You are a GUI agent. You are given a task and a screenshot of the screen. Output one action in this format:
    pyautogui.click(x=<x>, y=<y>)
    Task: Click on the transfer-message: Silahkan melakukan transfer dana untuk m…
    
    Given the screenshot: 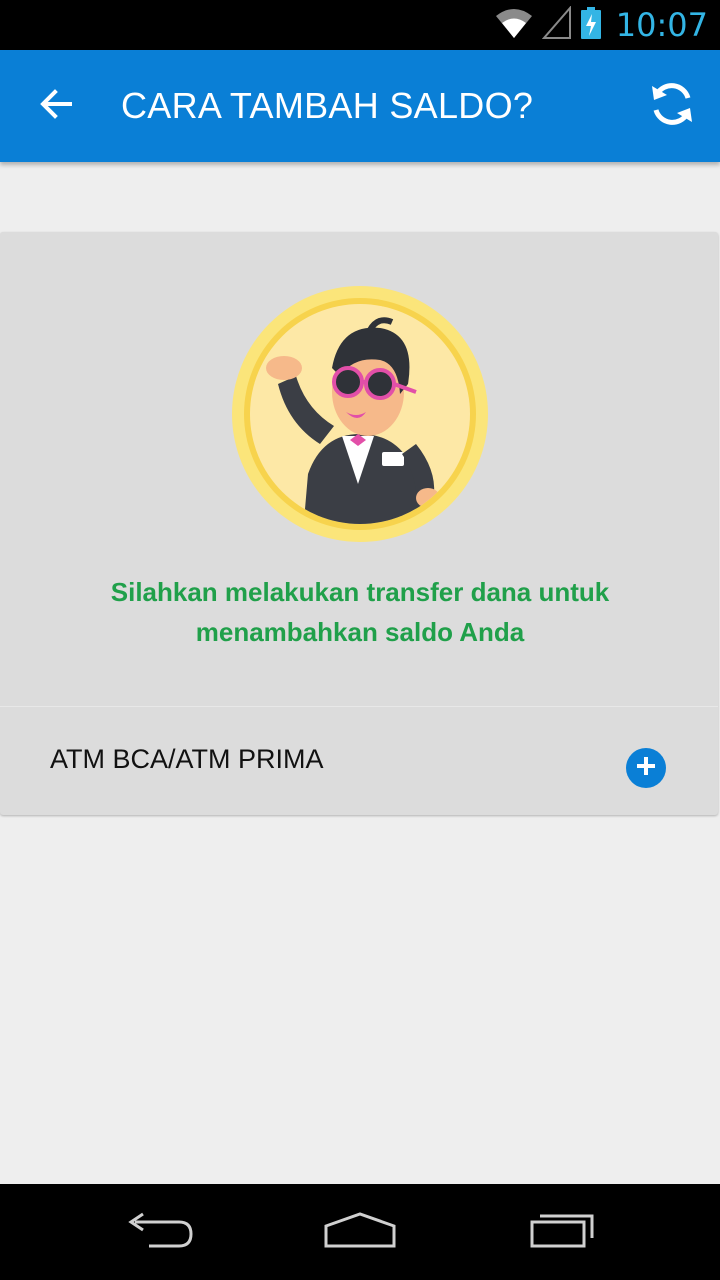 What is the action you would take?
    pyautogui.click(x=360, y=612)
    